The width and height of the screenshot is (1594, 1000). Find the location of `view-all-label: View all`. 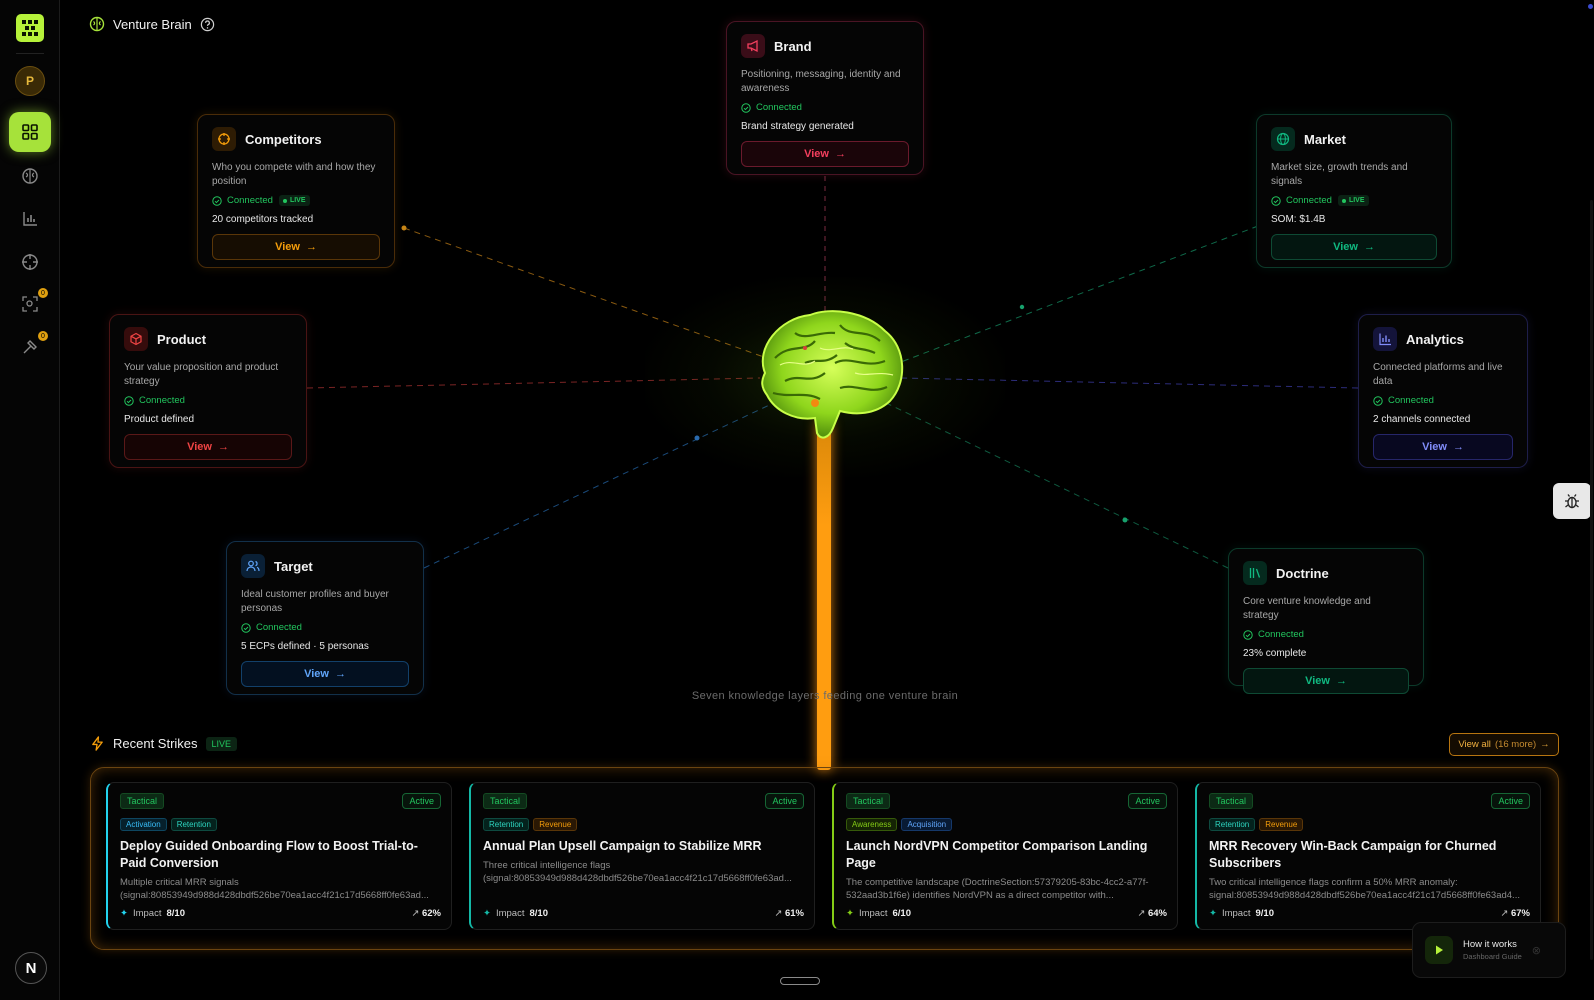

view-all-label: View all is located at coordinates (1474, 744).